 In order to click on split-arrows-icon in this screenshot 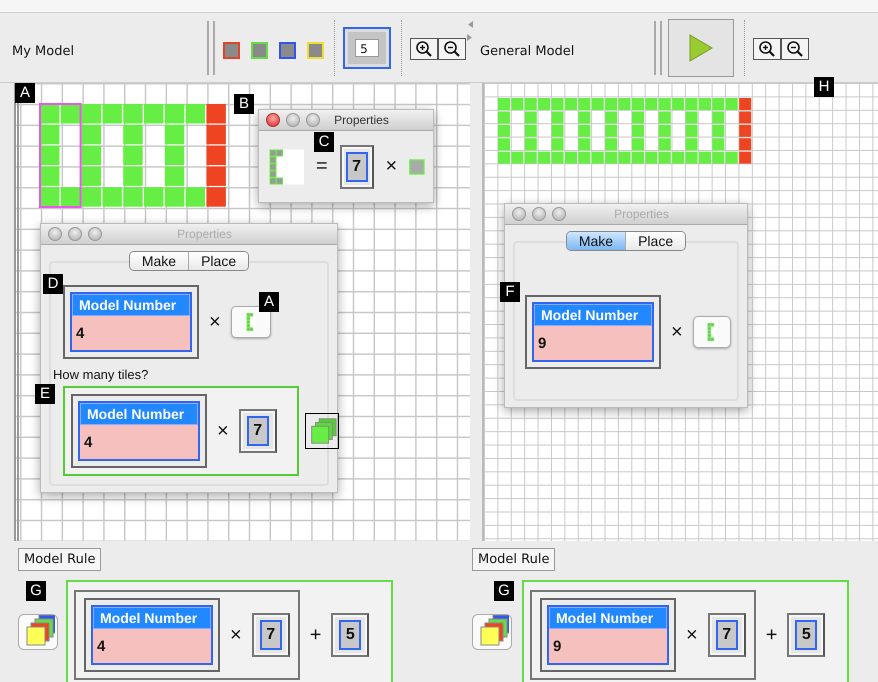, I will do `click(470, 31)`.